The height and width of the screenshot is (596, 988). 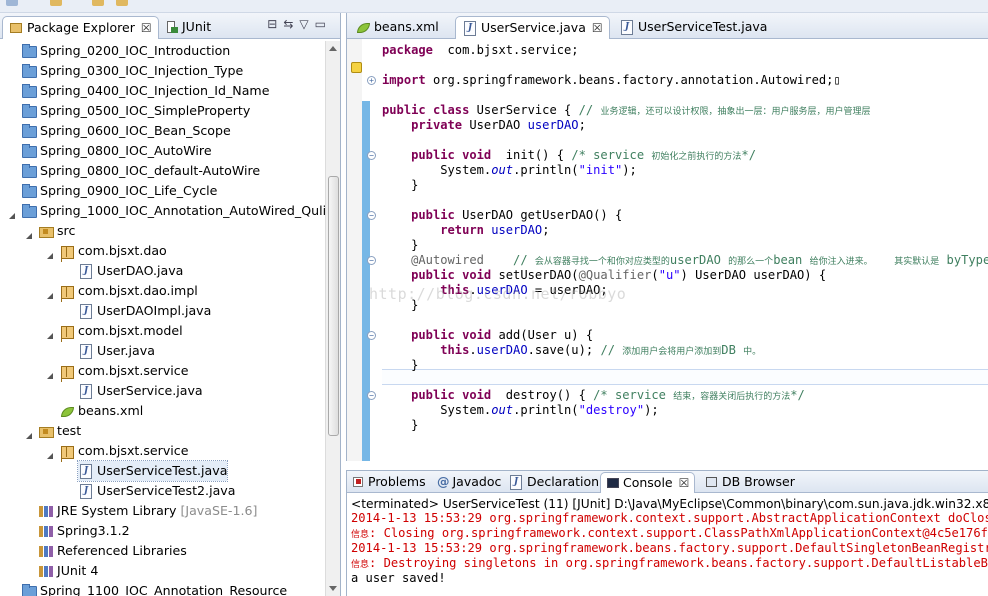 What do you see at coordinates (135, 111) in the screenshot?
I see `tree-item: Spring_0500_IOC_SimpleProperty` at bounding box center [135, 111].